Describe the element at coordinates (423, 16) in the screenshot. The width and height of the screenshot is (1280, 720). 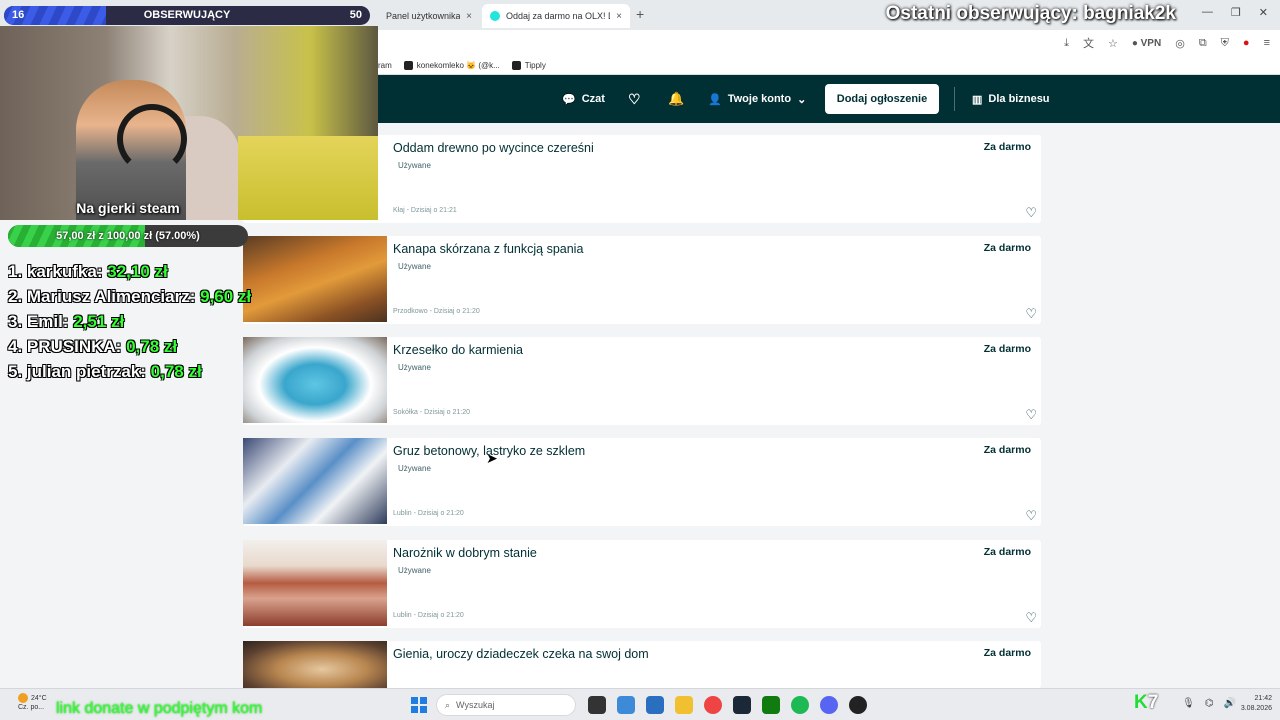
I see `tab-label: Panel użytkownika` at that location.